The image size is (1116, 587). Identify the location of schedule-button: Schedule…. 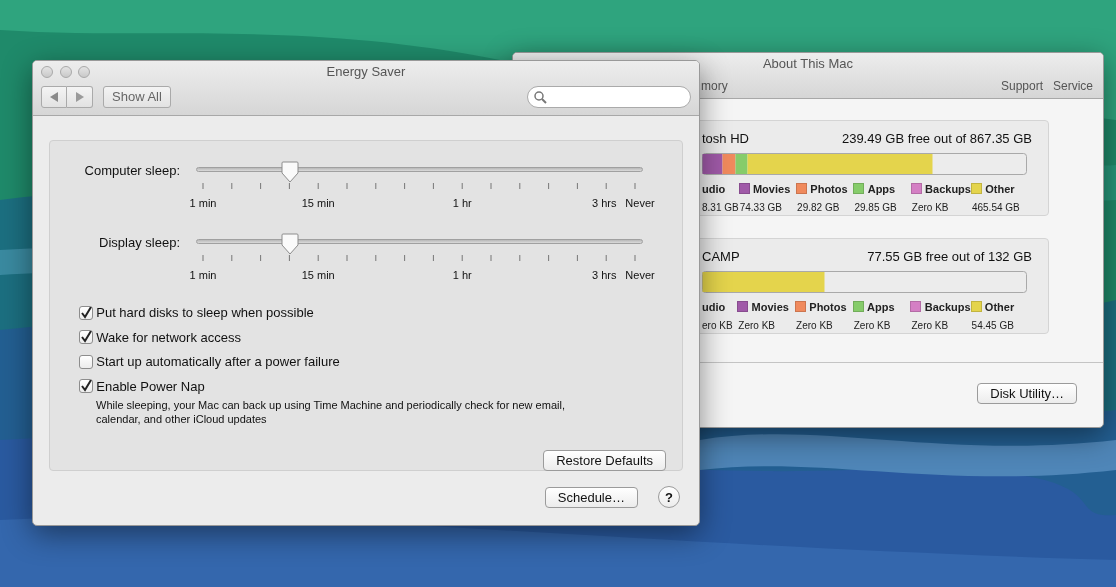
(591, 497).